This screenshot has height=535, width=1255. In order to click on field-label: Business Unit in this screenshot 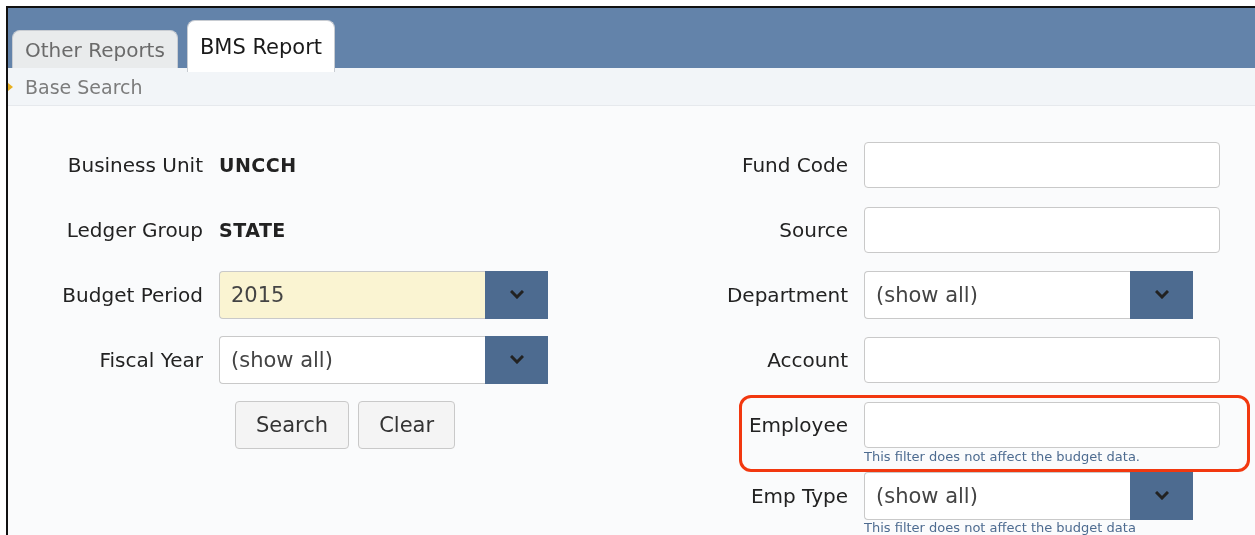, I will do `click(135, 164)`.